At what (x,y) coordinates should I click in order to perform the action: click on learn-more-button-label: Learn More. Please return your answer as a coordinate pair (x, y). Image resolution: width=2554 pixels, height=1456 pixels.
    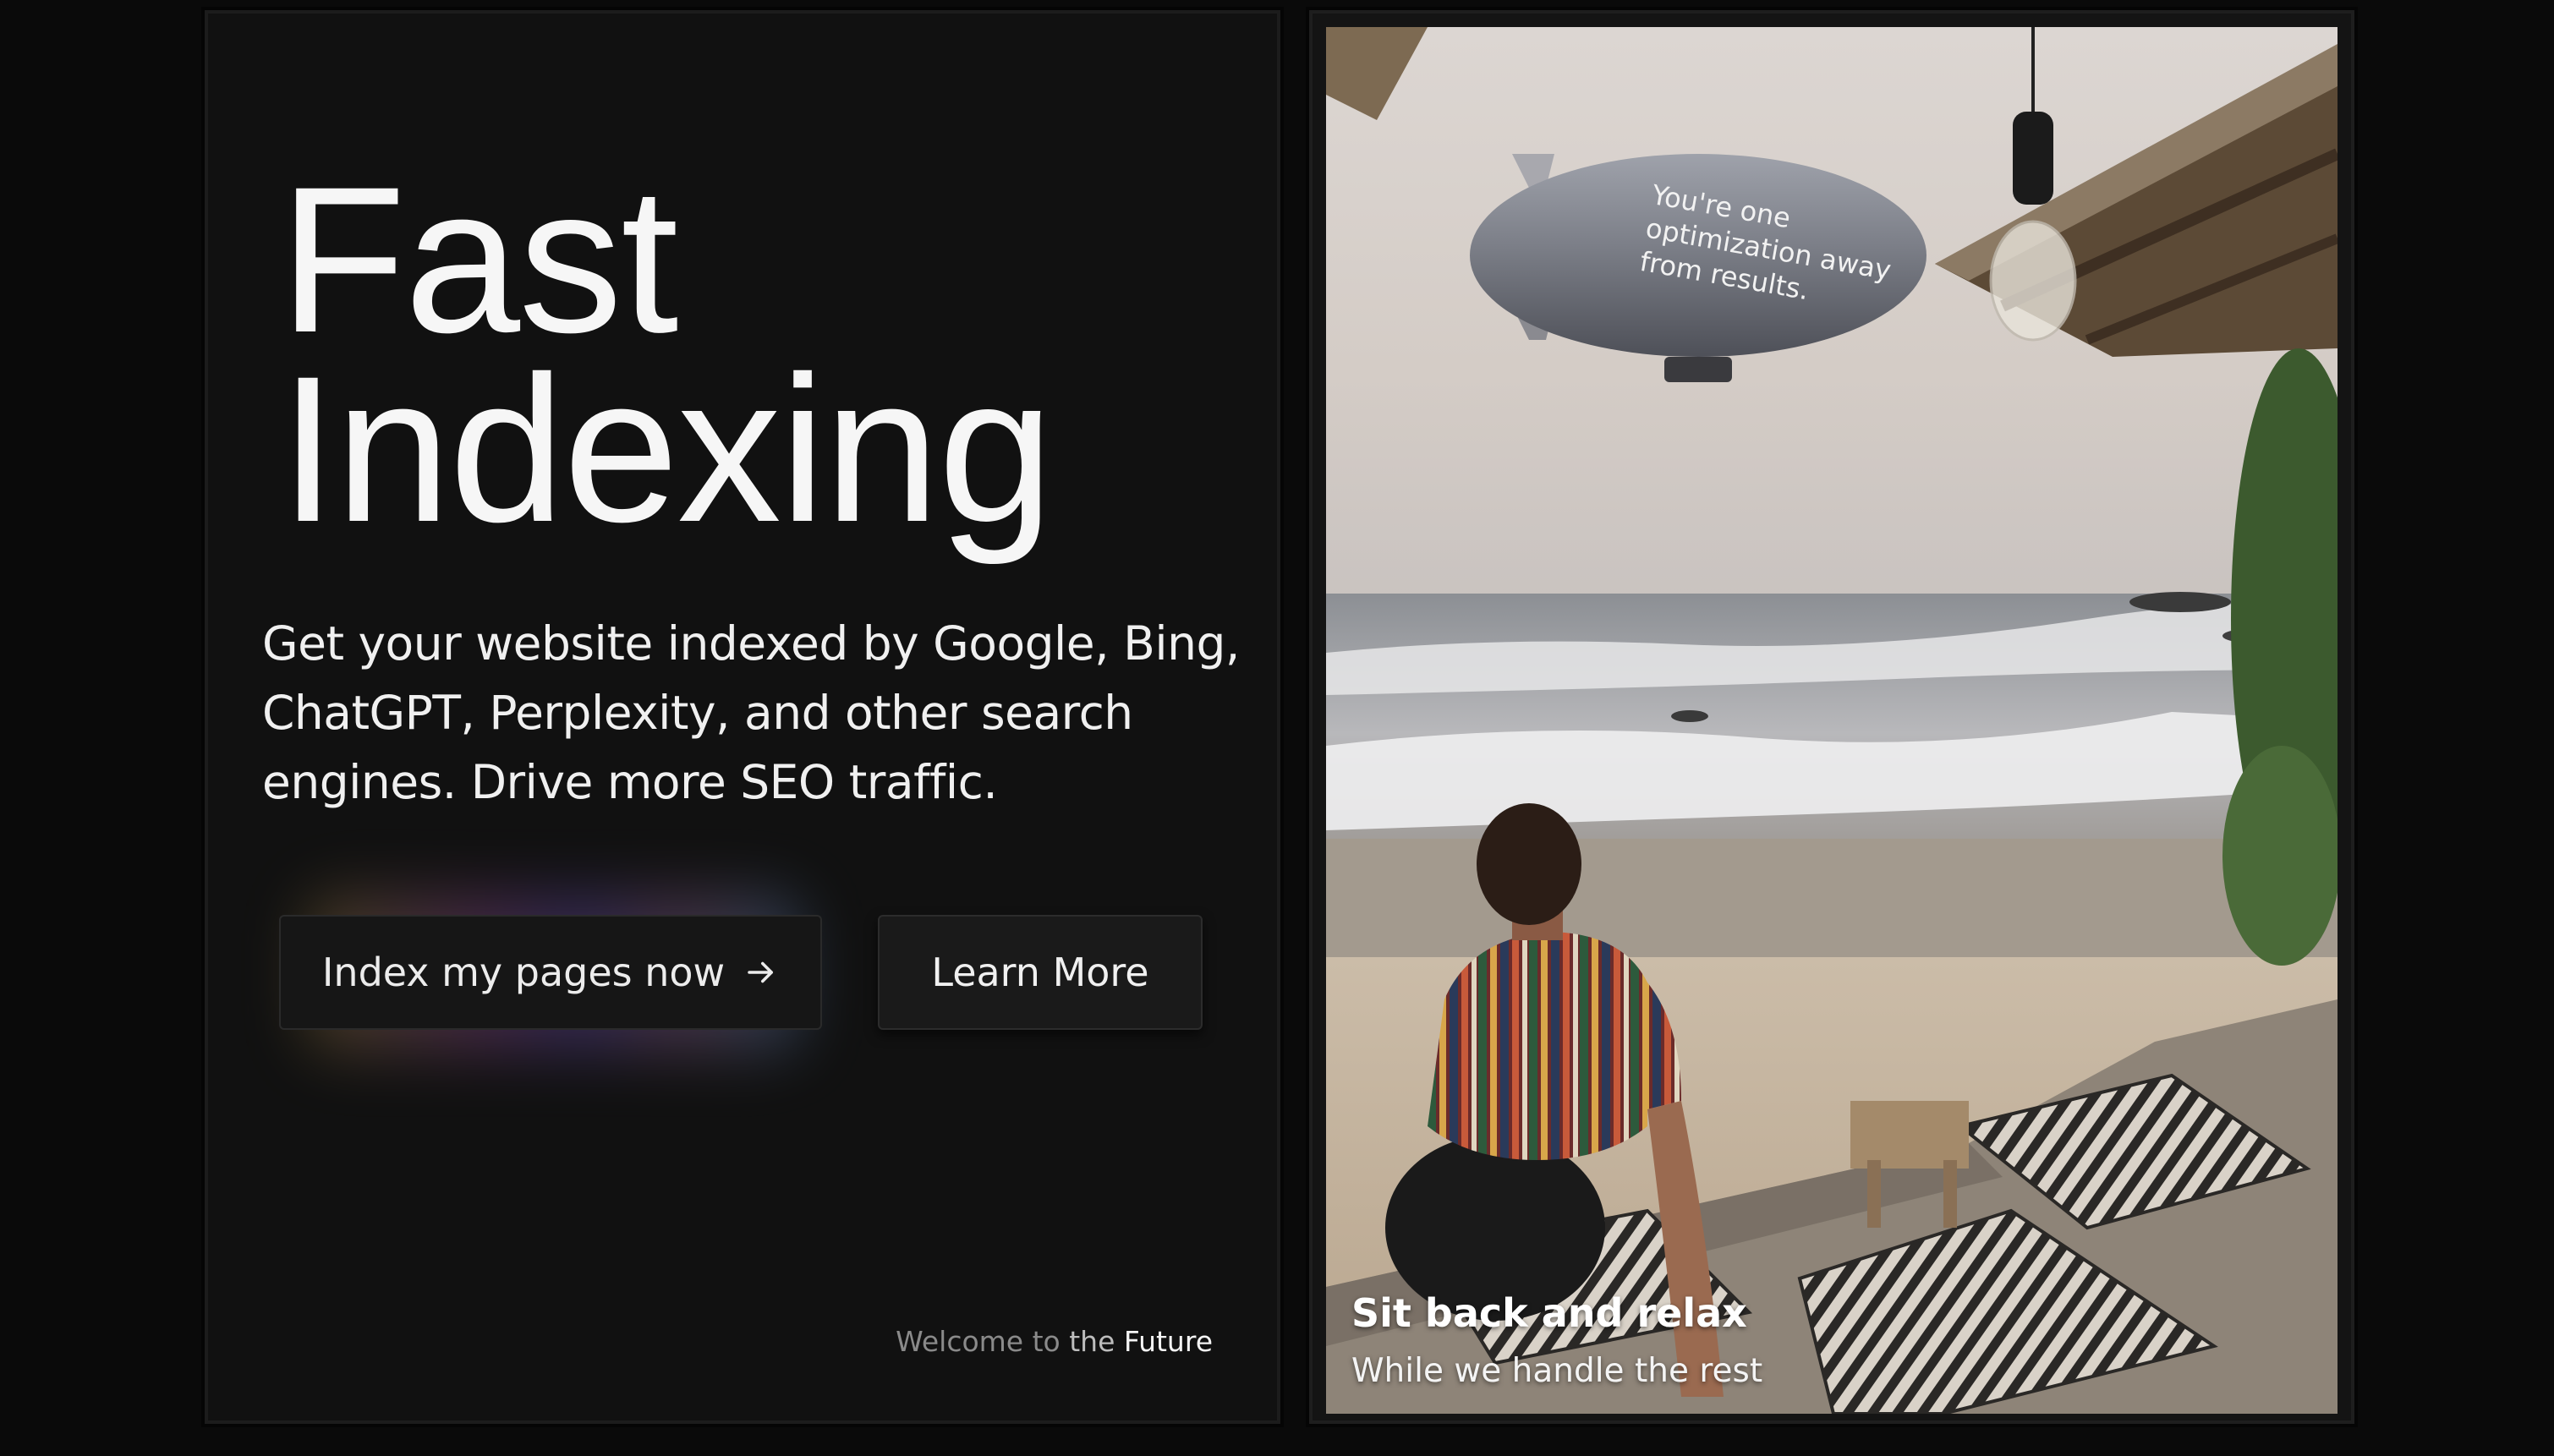
    Looking at the image, I should click on (1040, 973).